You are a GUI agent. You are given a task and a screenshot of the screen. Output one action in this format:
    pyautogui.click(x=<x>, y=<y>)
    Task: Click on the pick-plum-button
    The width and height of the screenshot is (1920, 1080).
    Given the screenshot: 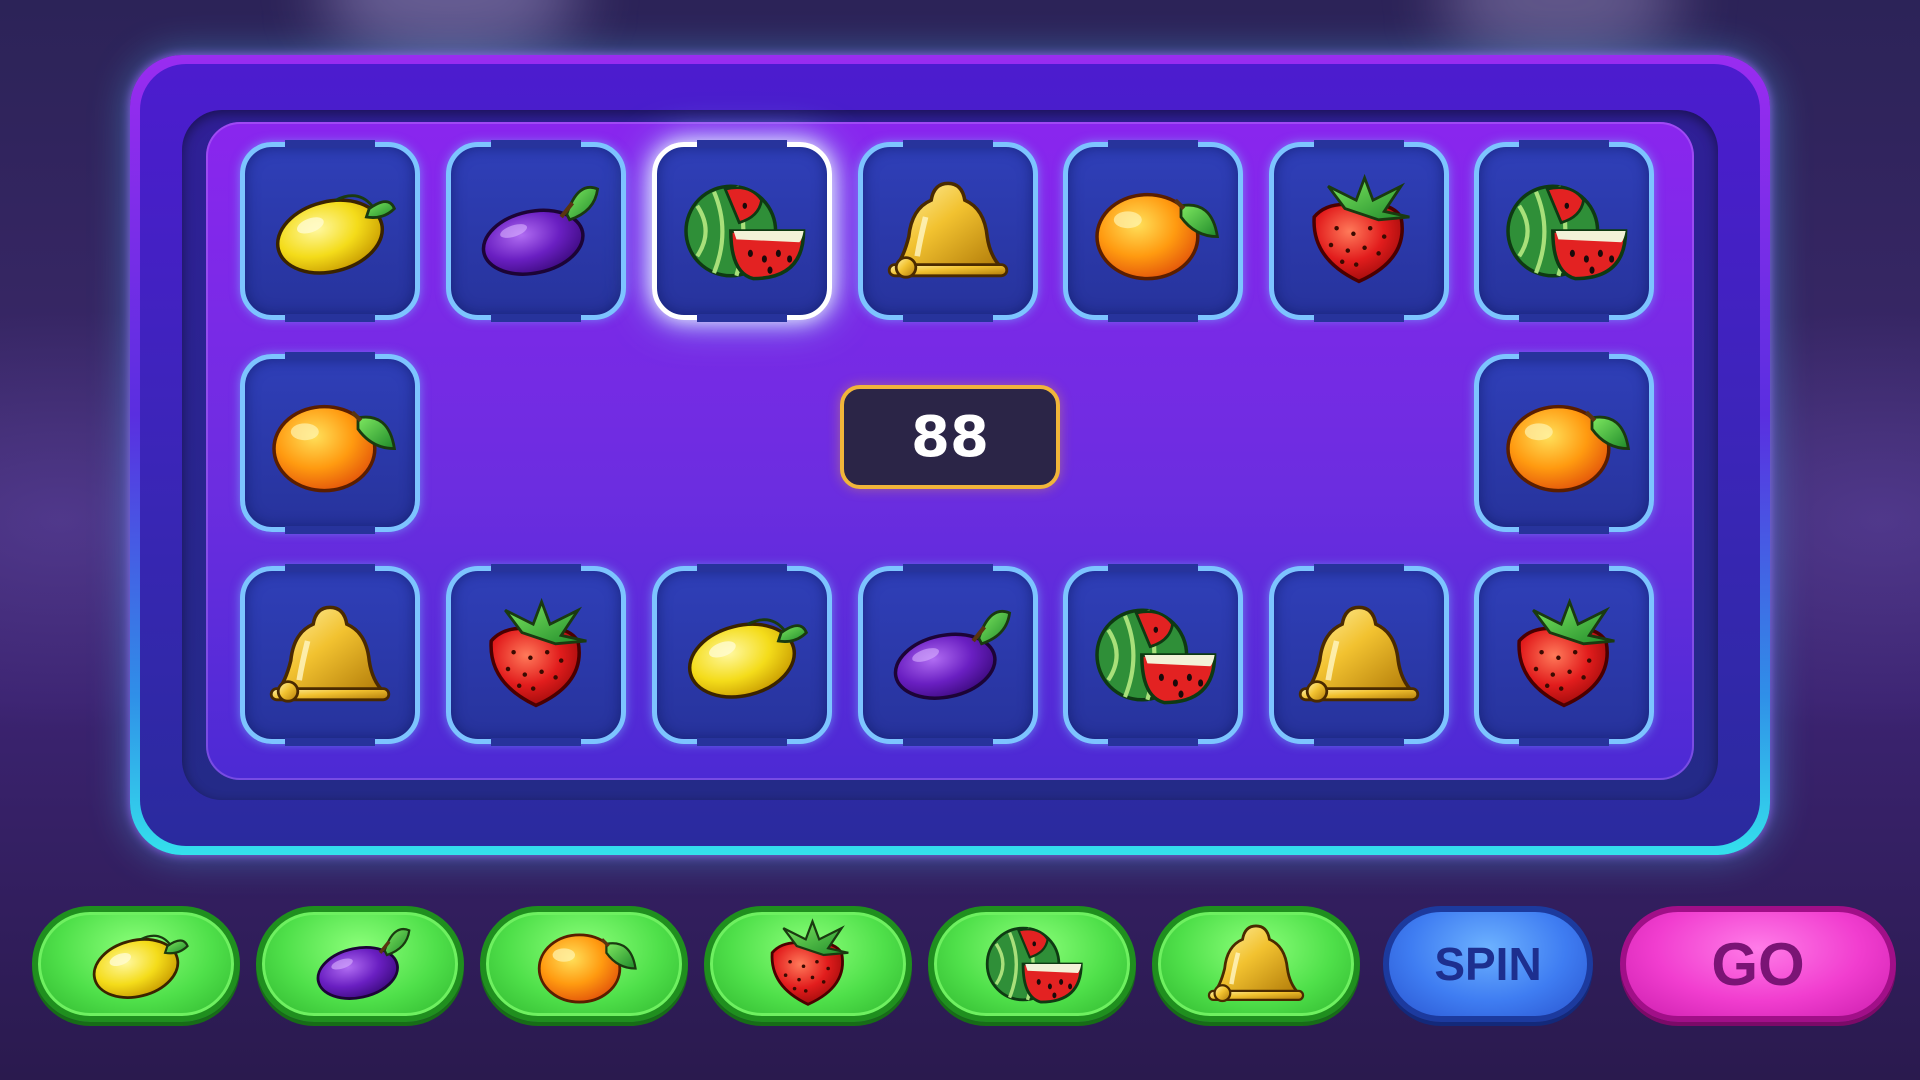 What is the action you would take?
    pyautogui.click(x=360, y=964)
    